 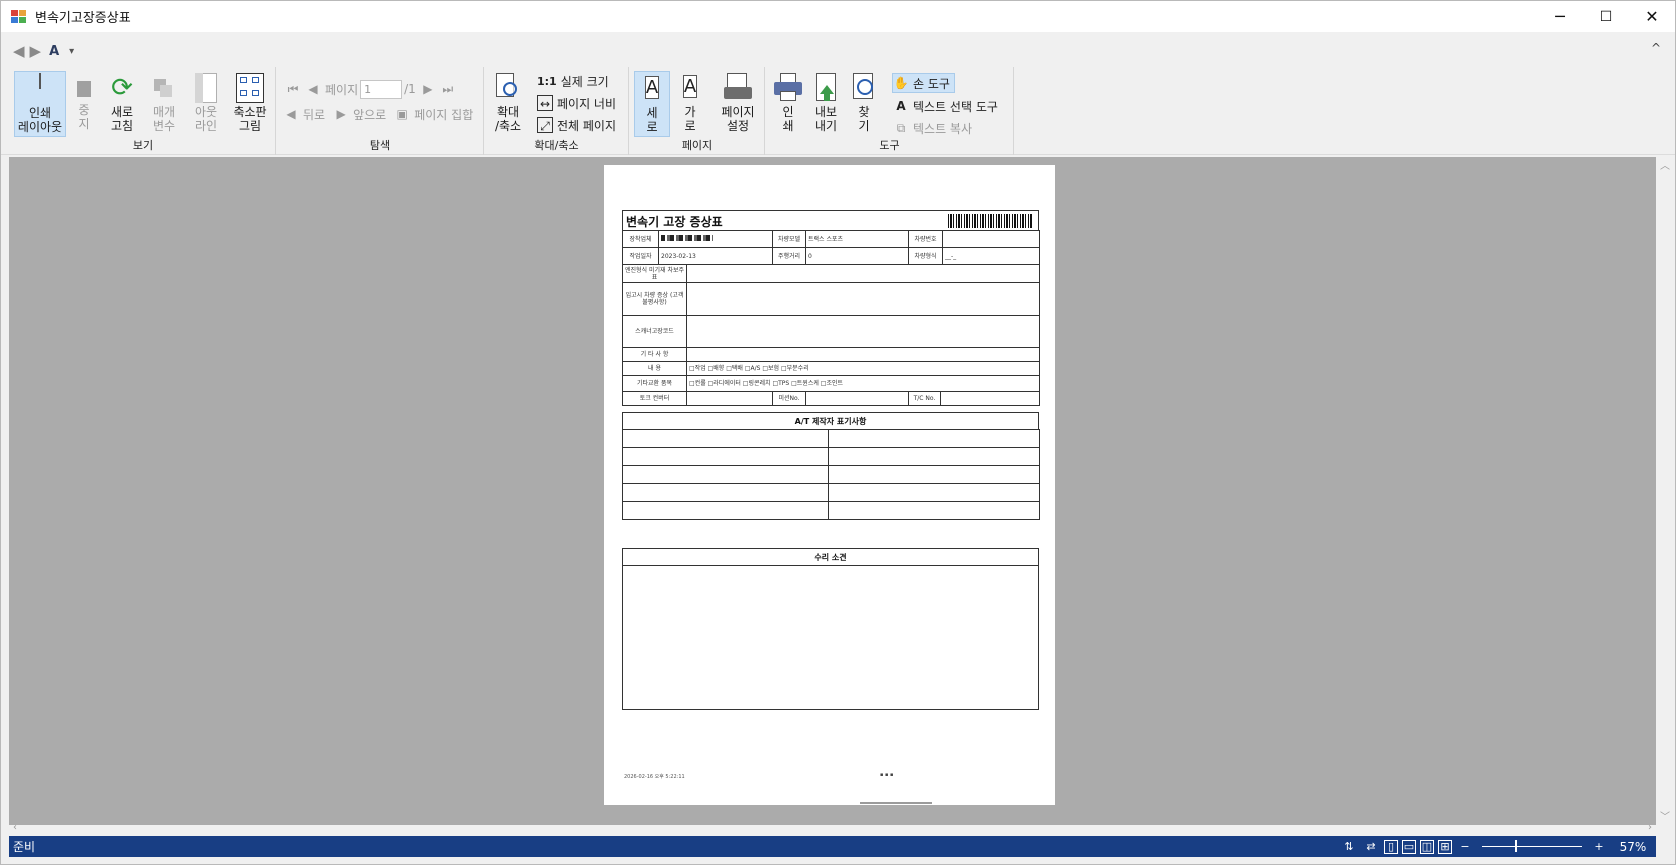 What do you see at coordinates (1465, 847) in the screenshot?
I see `zoom-out-icon: −` at bounding box center [1465, 847].